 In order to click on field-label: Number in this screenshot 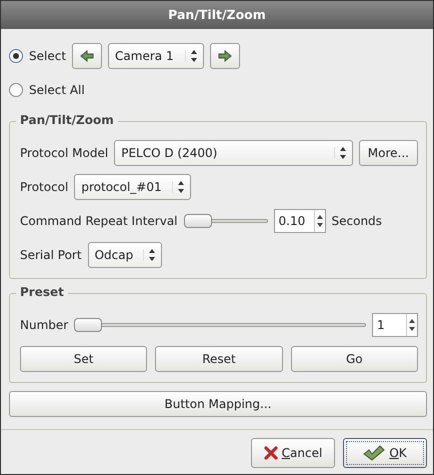, I will do `click(44, 325)`.